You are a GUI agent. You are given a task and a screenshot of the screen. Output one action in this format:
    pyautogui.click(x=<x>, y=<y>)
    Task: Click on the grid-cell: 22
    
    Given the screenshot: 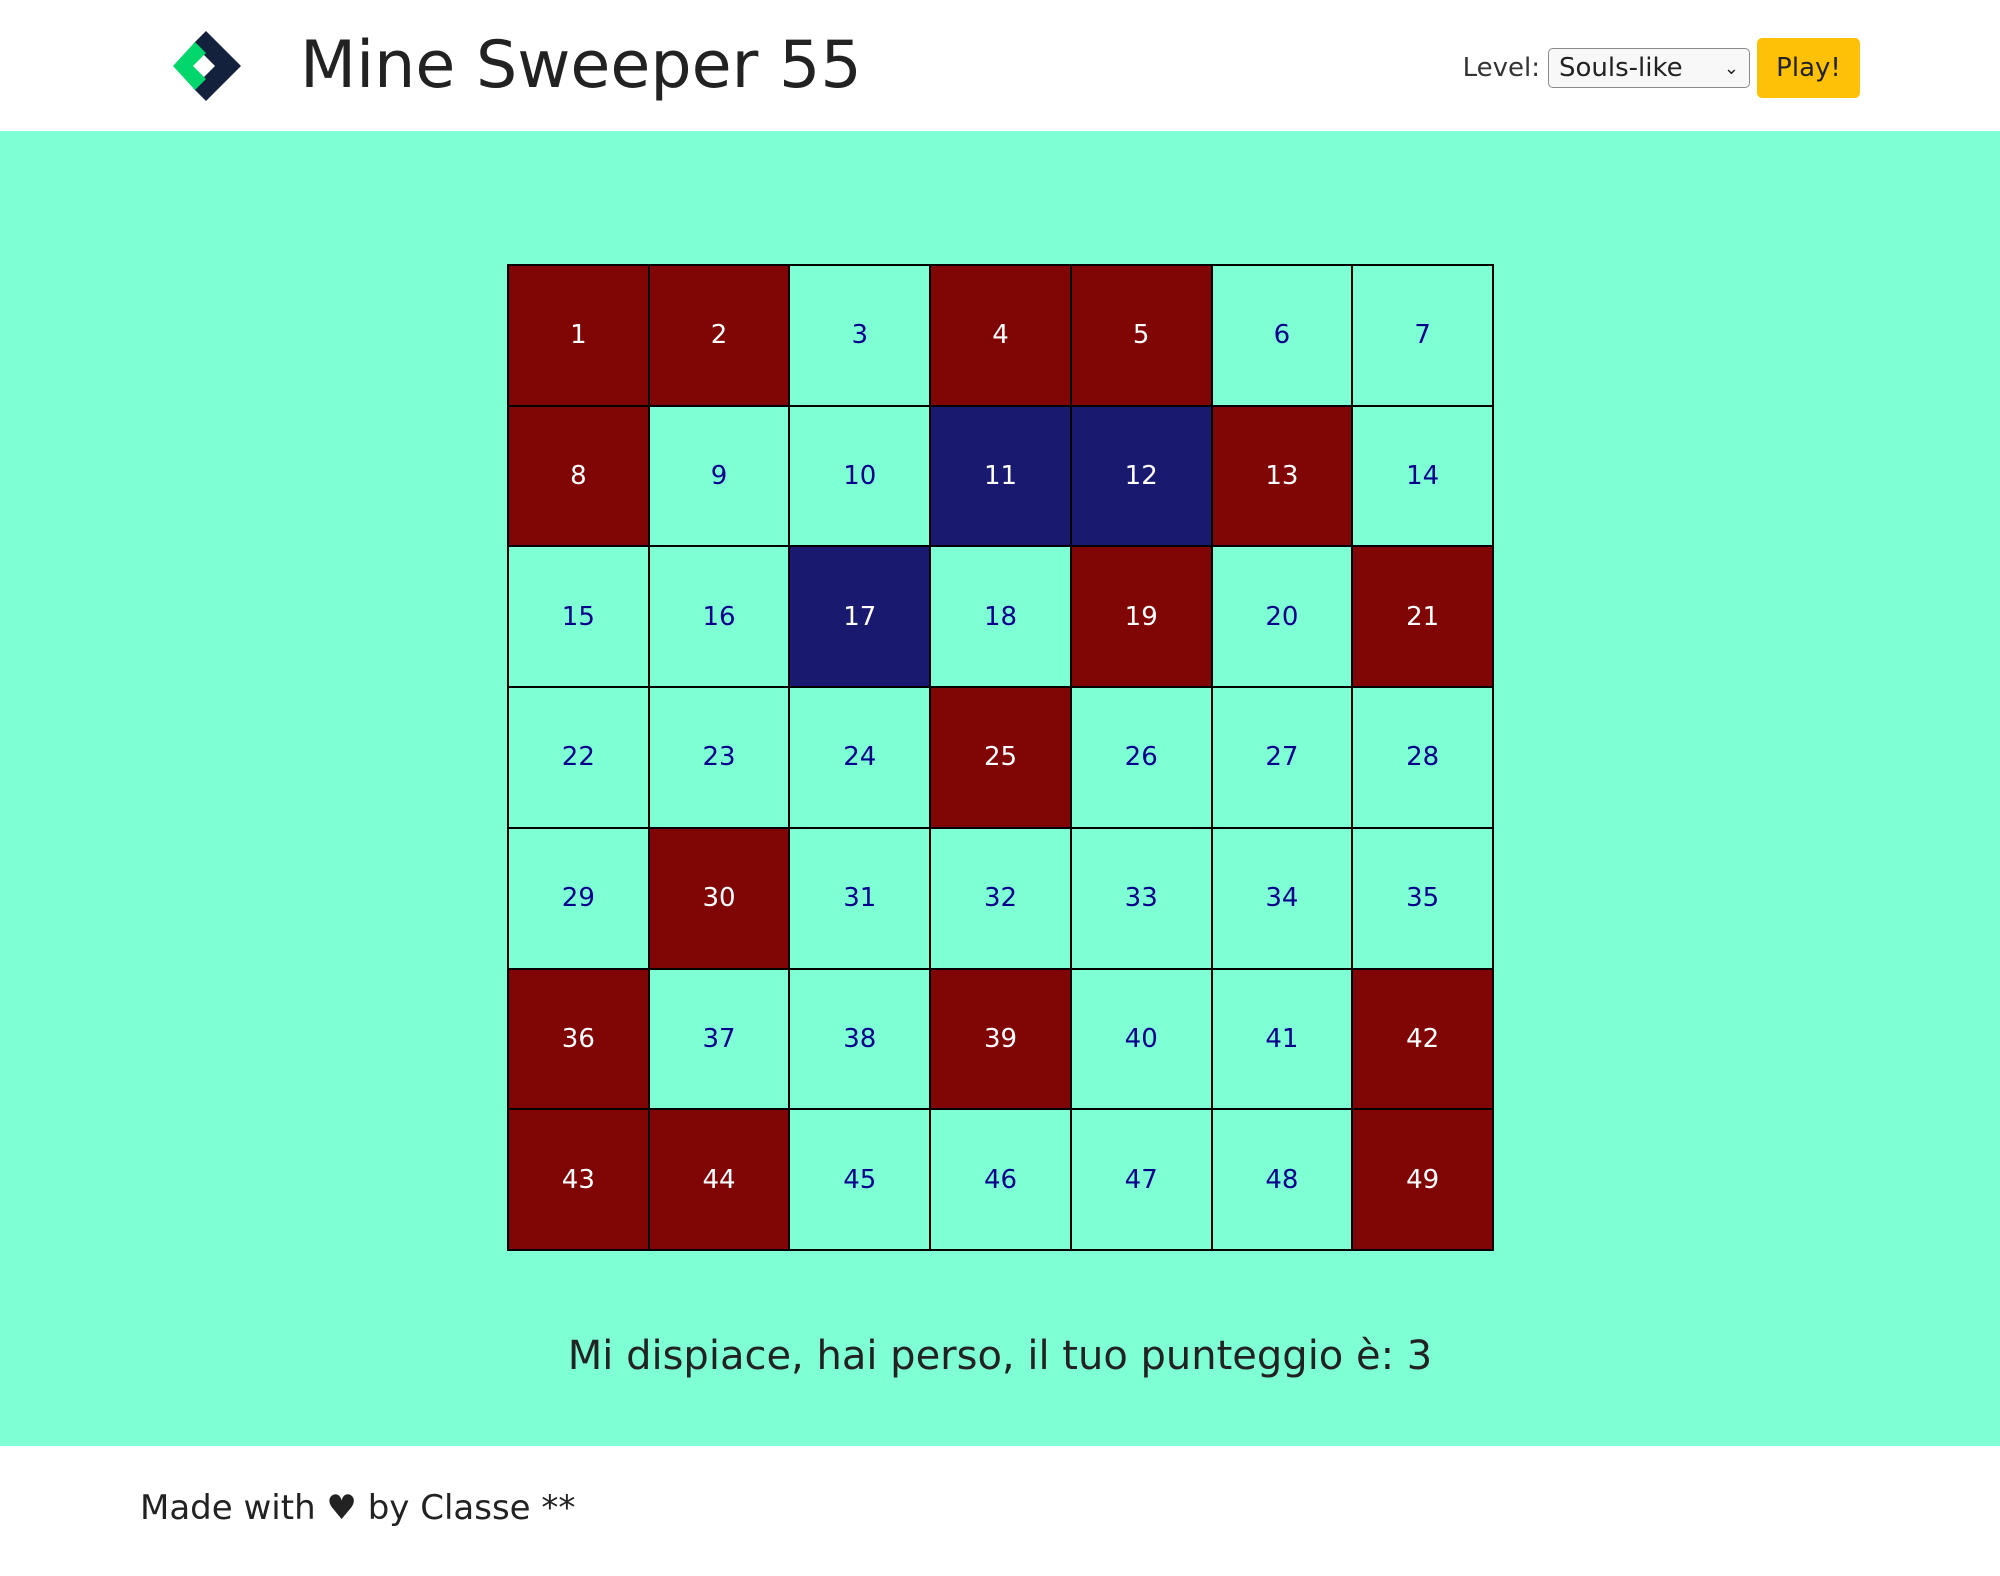 What is the action you would take?
    pyautogui.click(x=578, y=757)
    